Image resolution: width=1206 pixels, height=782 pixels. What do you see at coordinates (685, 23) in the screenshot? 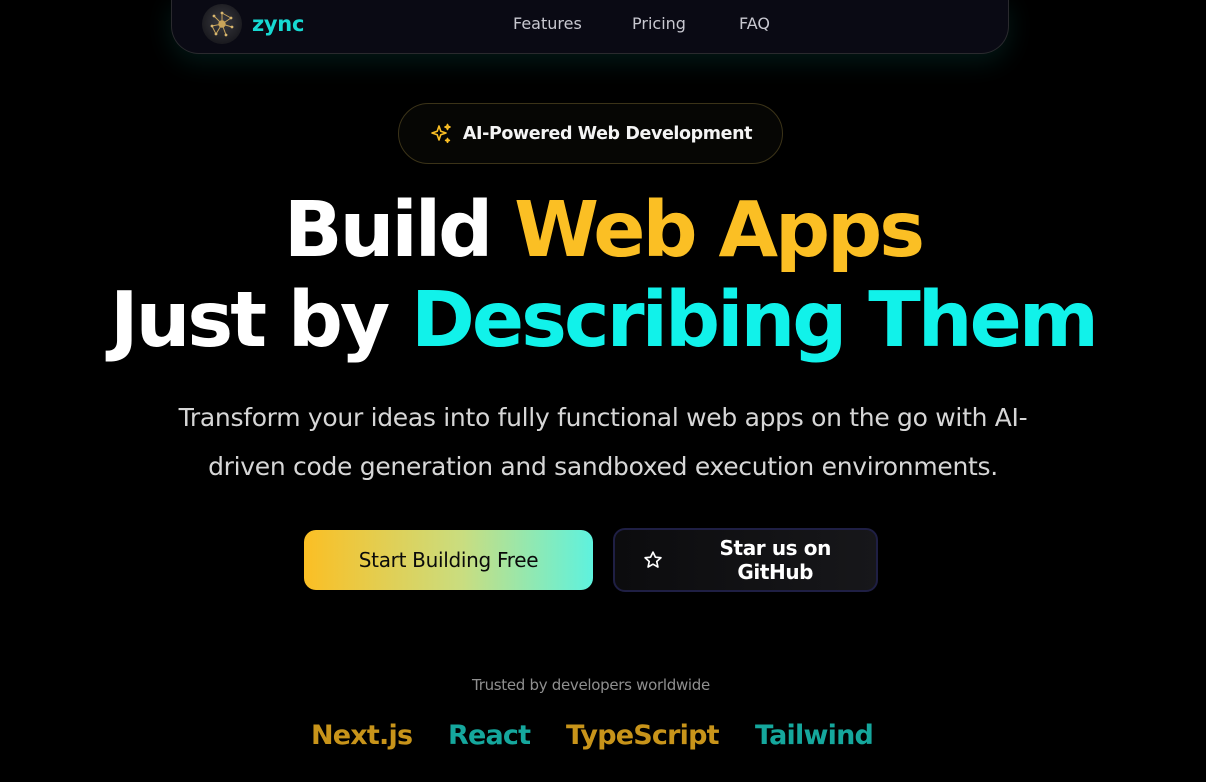
I see `nav-link-pricing: Pricing` at bounding box center [685, 23].